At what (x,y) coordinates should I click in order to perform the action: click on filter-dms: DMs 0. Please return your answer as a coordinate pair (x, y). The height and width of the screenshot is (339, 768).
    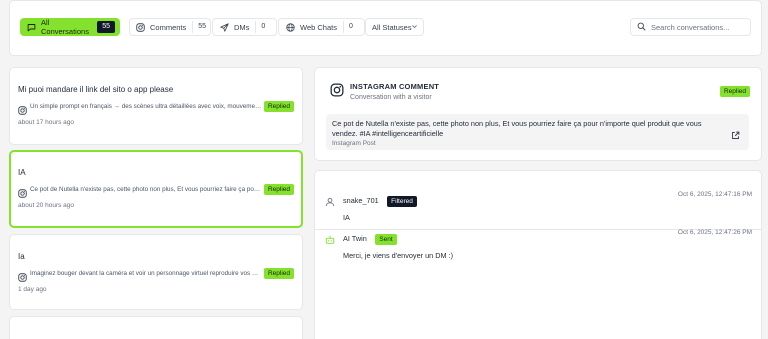
    Looking at the image, I should click on (244, 27).